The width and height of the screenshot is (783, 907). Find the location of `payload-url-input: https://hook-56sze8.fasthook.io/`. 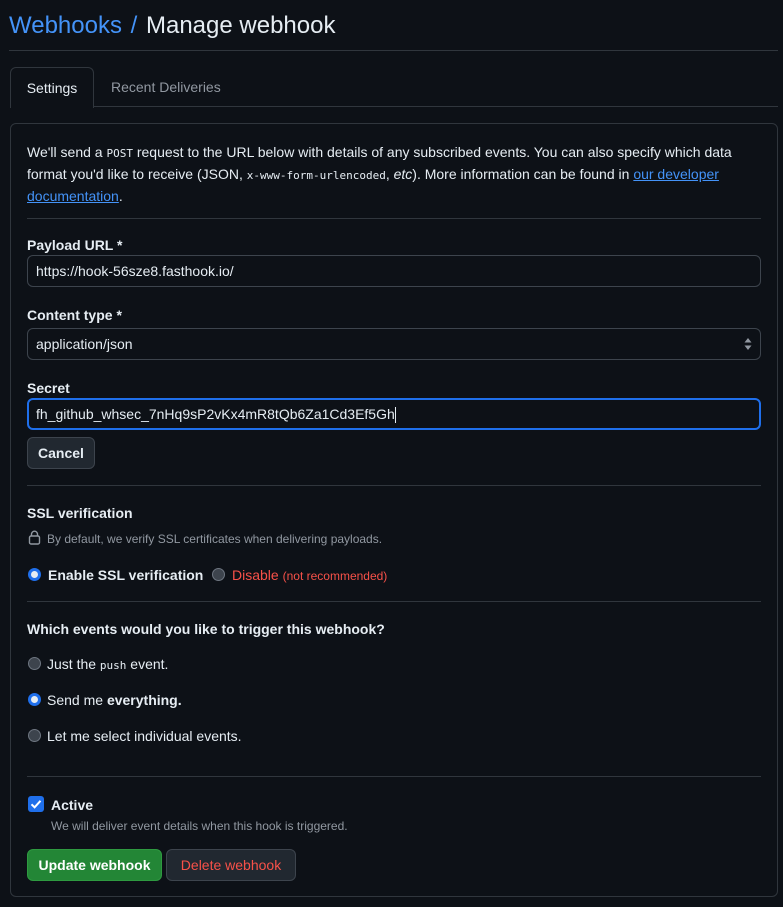

payload-url-input: https://hook-56sze8.fasthook.io/ is located at coordinates (394, 271).